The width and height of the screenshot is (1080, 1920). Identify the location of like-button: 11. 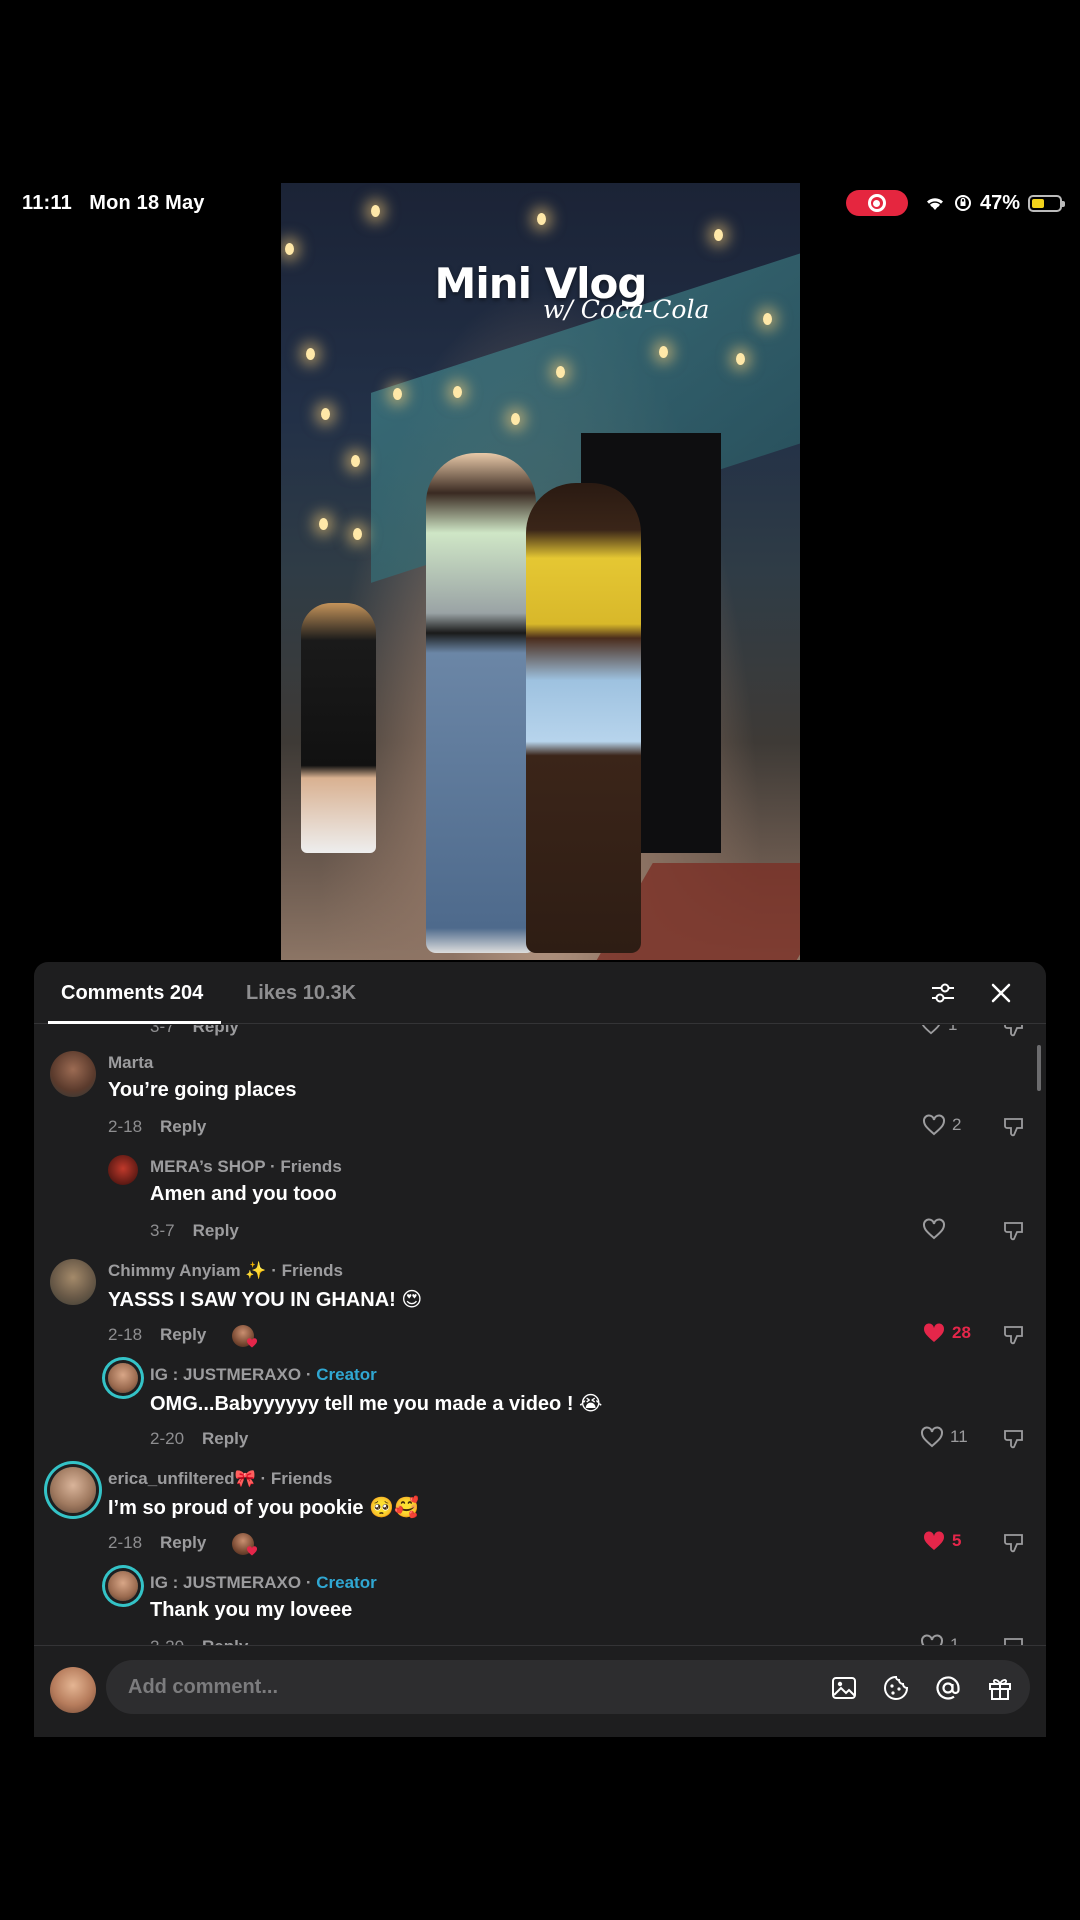
(944, 1437).